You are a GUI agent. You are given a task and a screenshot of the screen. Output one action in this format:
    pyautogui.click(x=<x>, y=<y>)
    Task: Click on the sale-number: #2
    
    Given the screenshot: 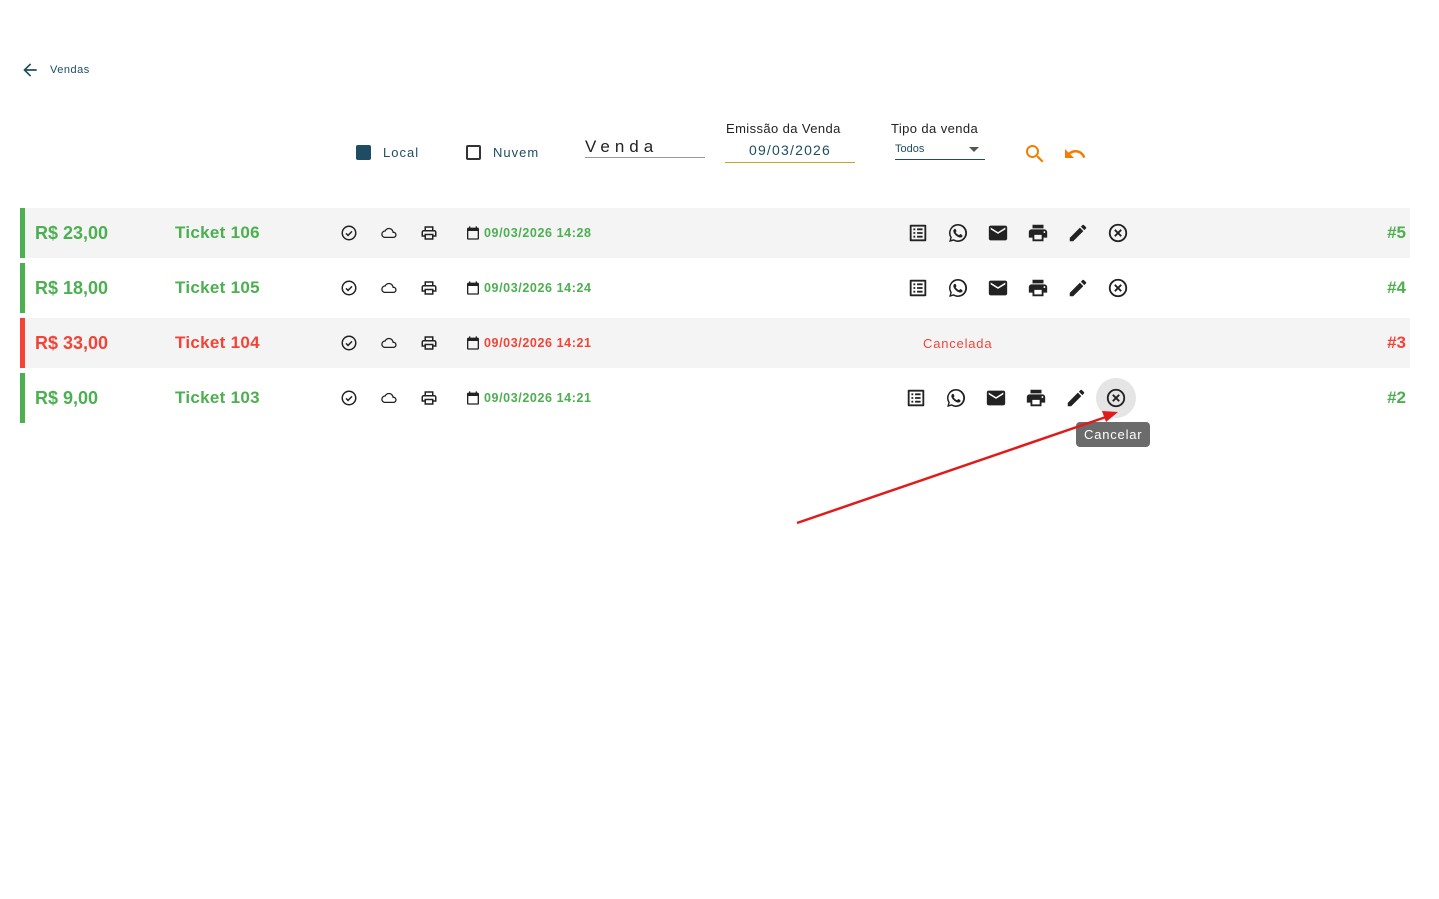 What is the action you would take?
    pyautogui.click(x=1396, y=397)
    